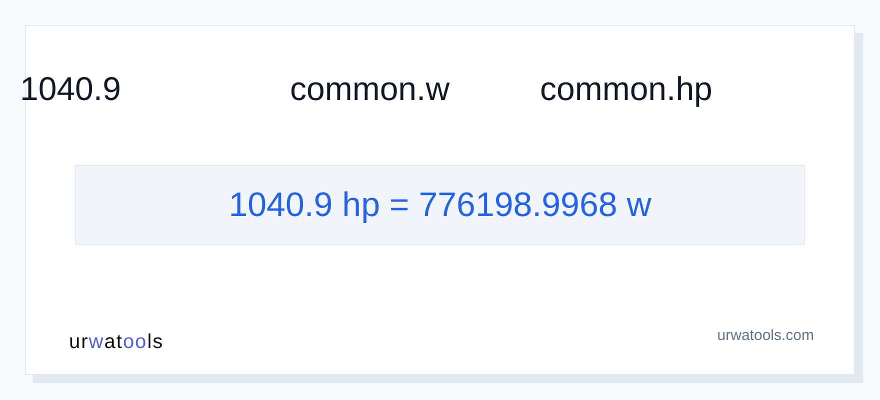 This screenshot has height=400, width=880. What do you see at coordinates (626, 89) in the screenshot?
I see `unit-label: common.hp` at bounding box center [626, 89].